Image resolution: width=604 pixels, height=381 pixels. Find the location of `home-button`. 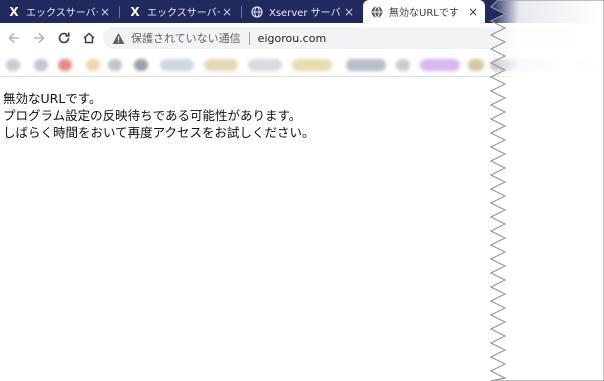

home-button is located at coordinates (89, 38).